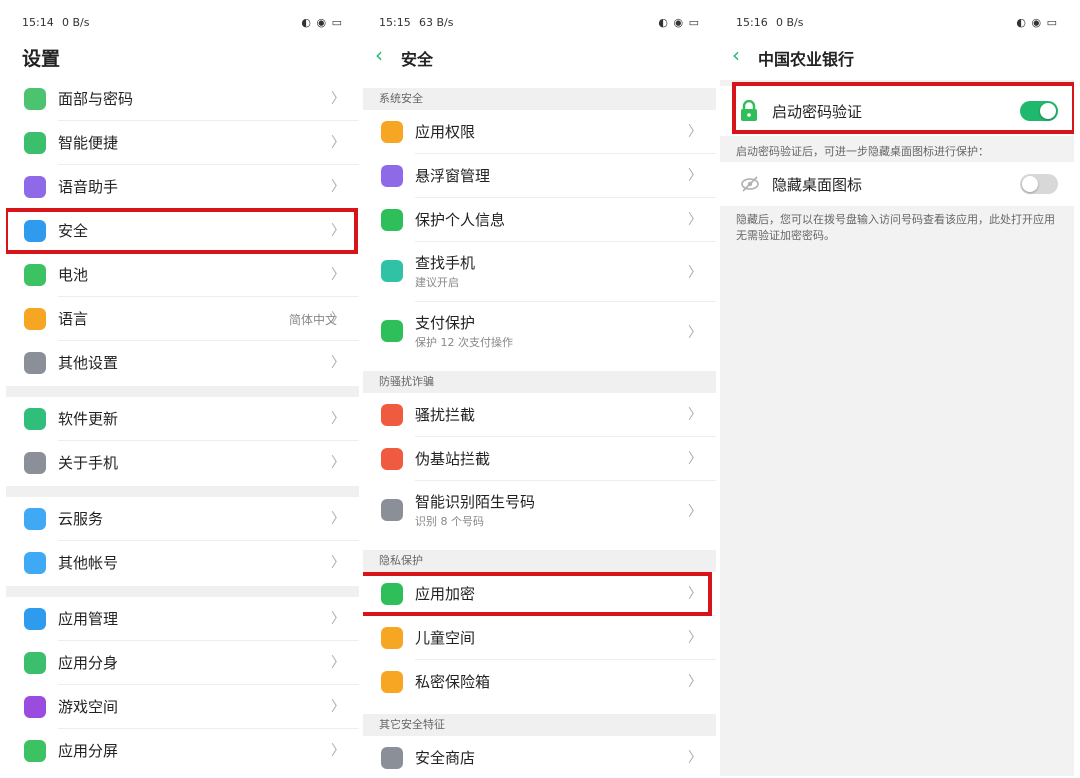  What do you see at coordinates (392, 510) in the screenshot?
I see `caller-id-icon` at bounding box center [392, 510].